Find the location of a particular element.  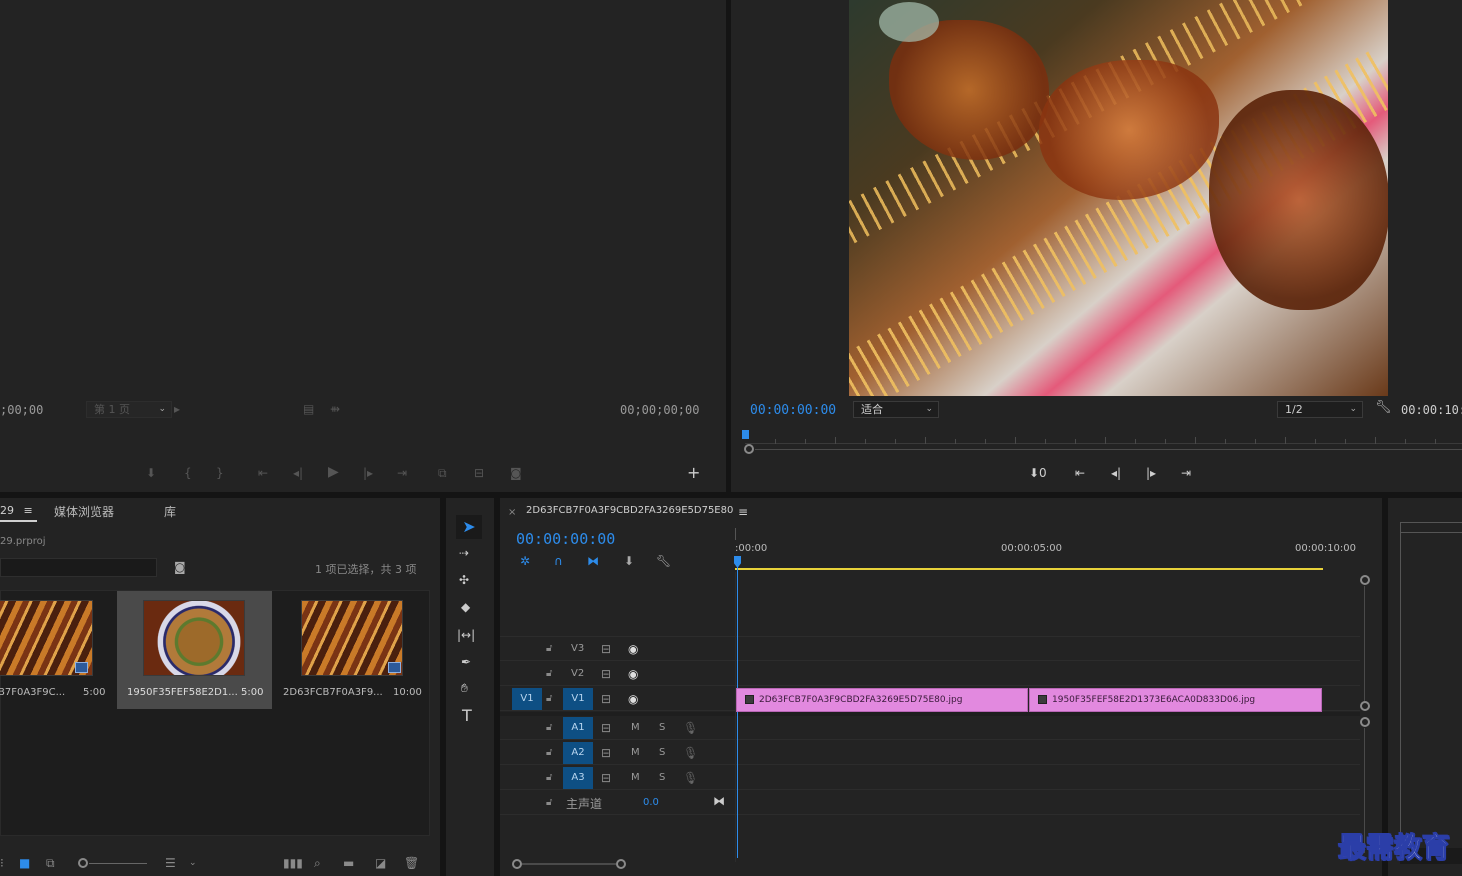

mark-in-icon: { is located at coordinates (188, 473).